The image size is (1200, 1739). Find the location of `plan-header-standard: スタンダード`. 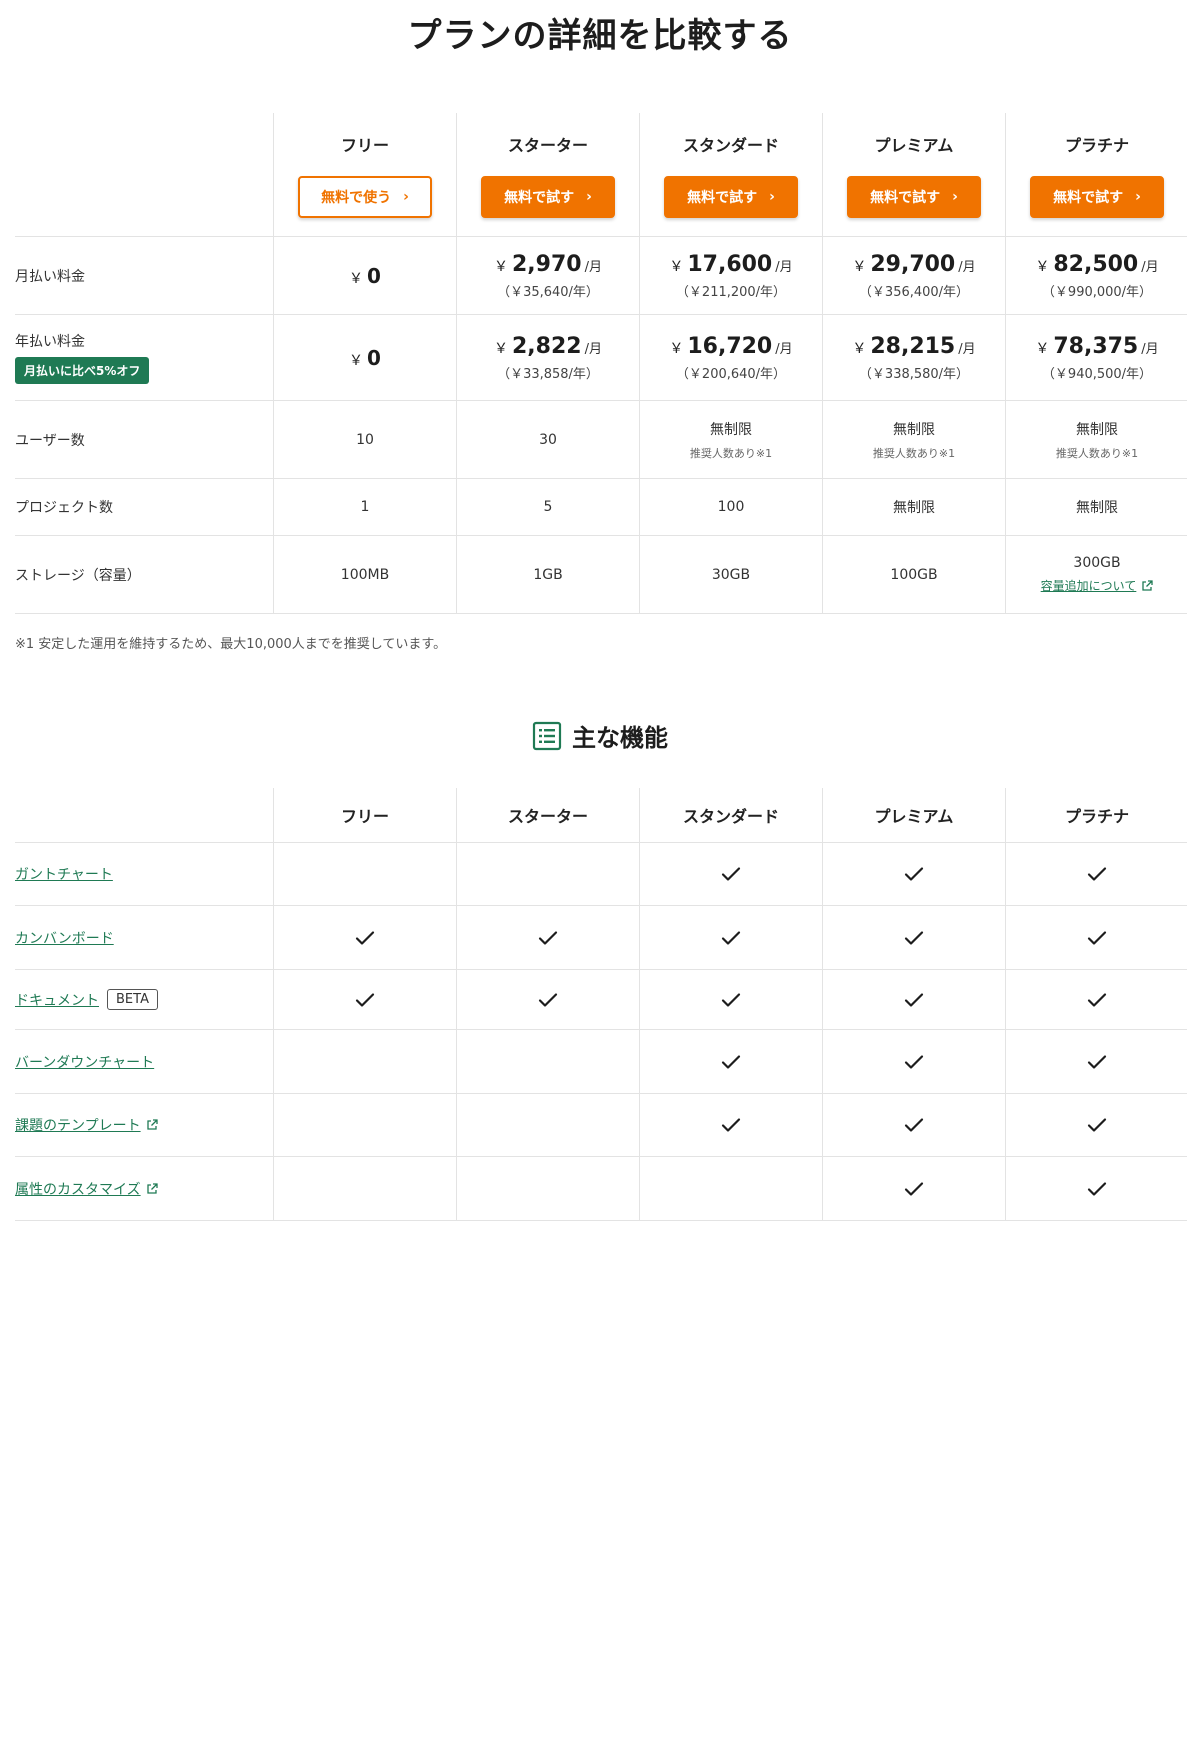

plan-header-standard: スタンダード is located at coordinates (730, 815).